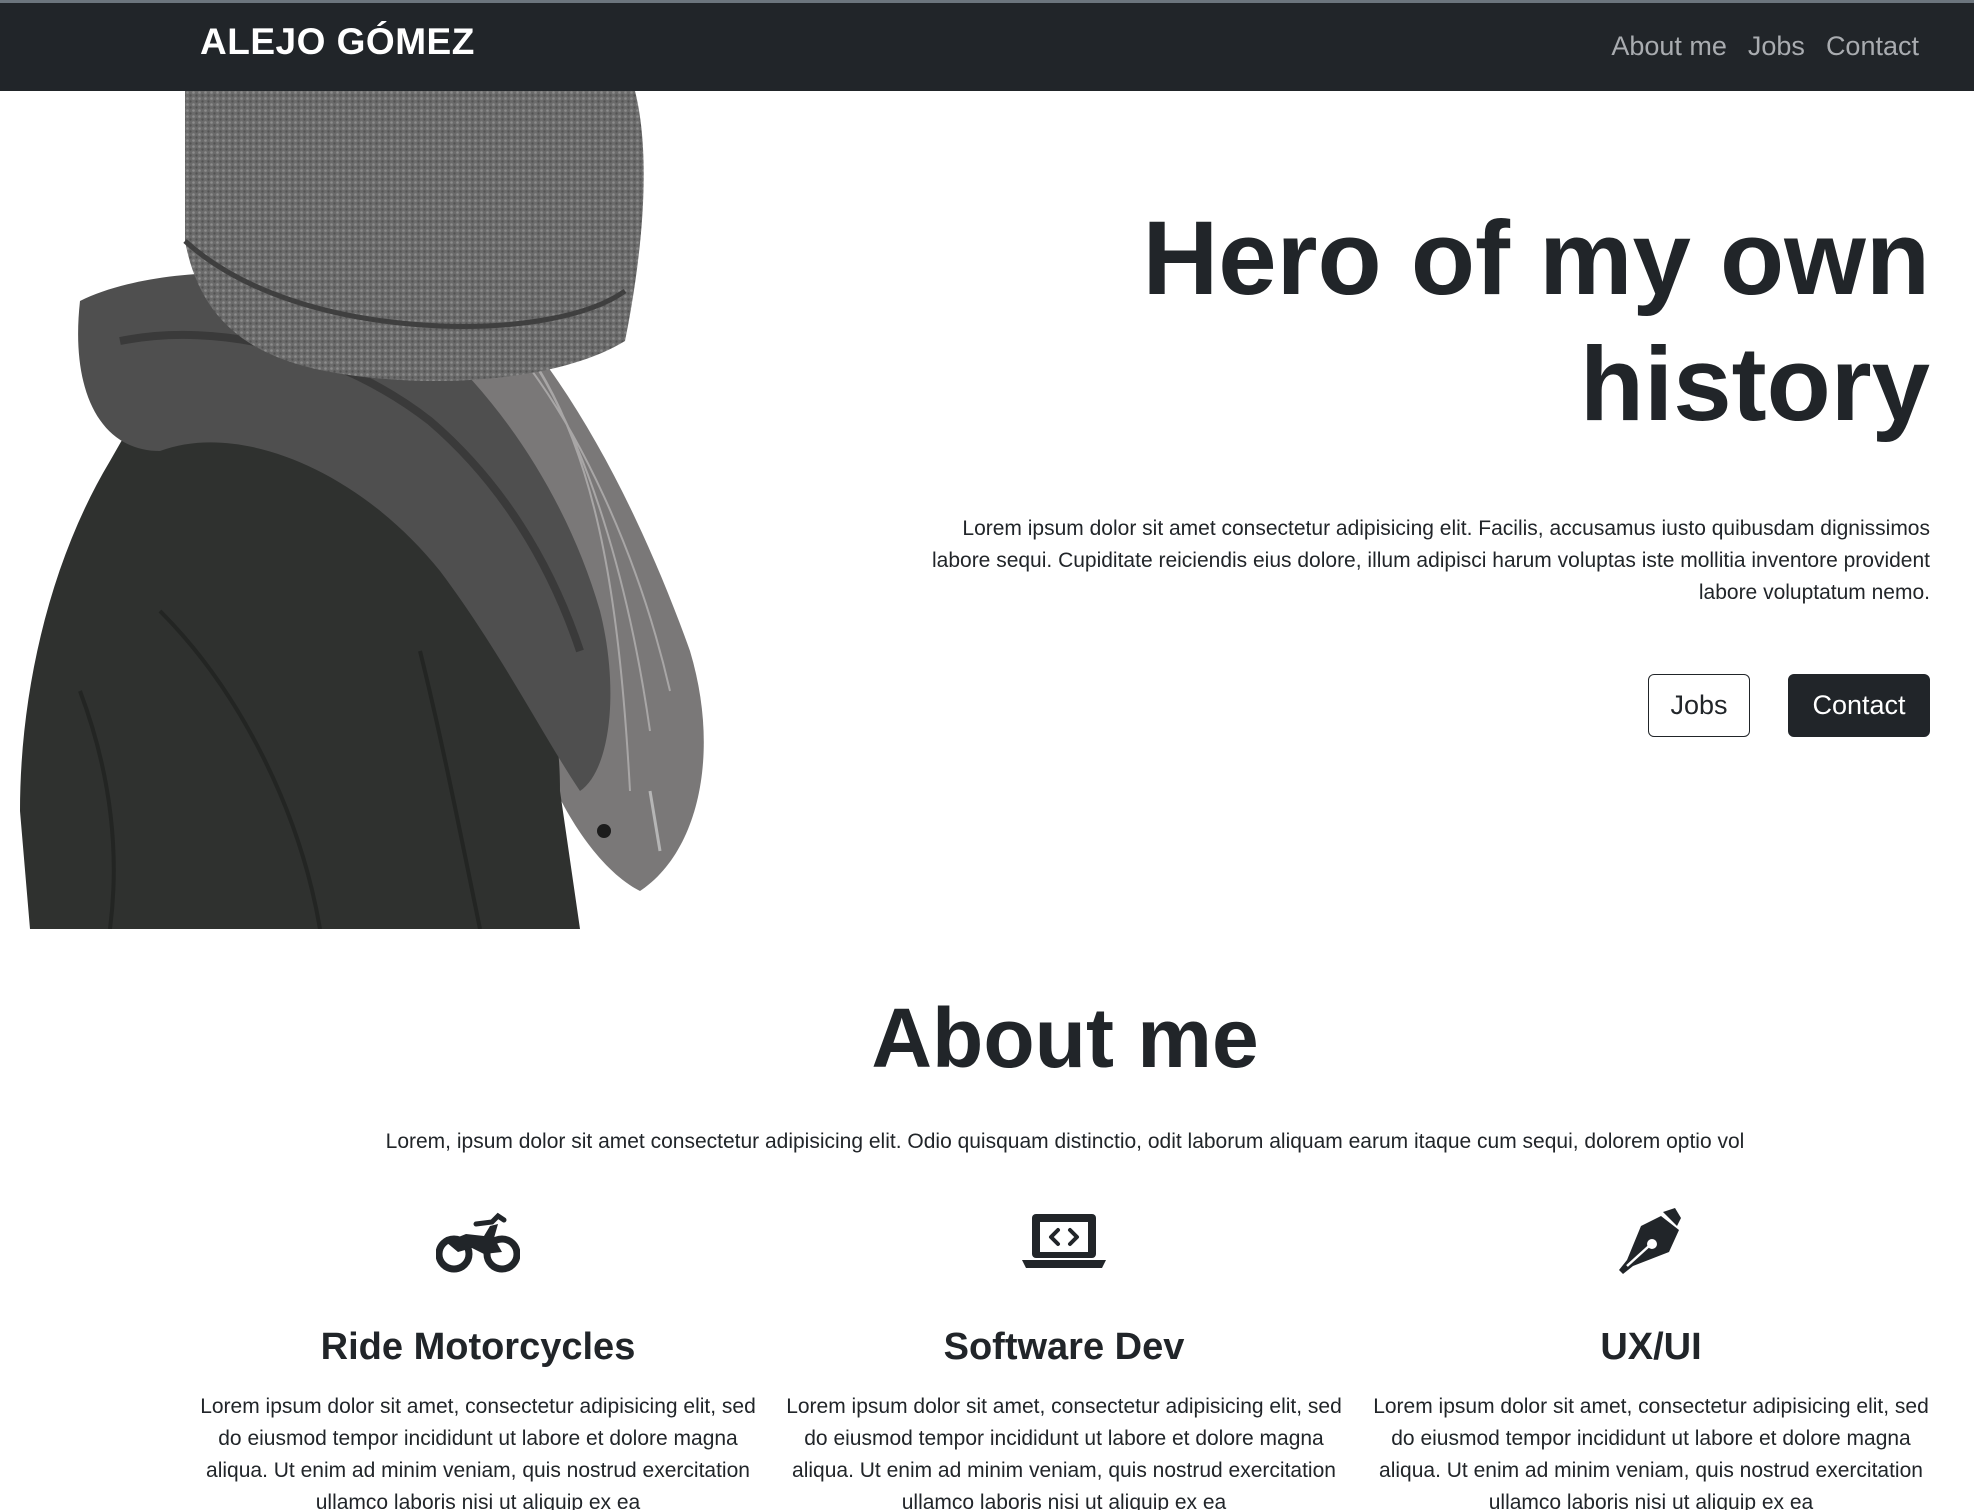 The height and width of the screenshot is (1510, 1974). What do you see at coordinates (1064, 1241) in the screenshot?
I see `laptop-code-icon` at bounding box center [1064, 1241].